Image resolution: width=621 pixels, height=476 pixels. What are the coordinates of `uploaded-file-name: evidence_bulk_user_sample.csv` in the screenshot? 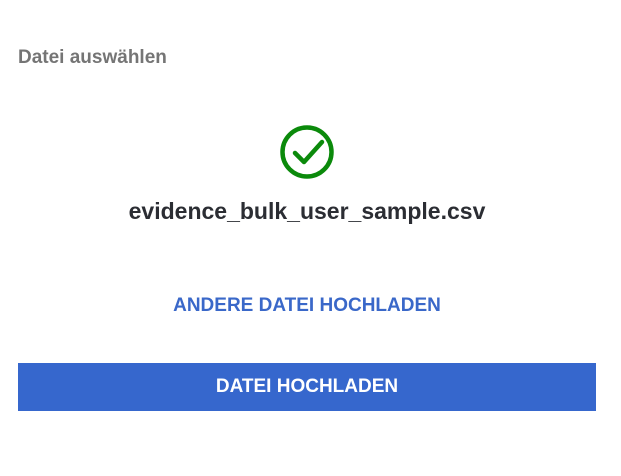 It's located at (307, 211).